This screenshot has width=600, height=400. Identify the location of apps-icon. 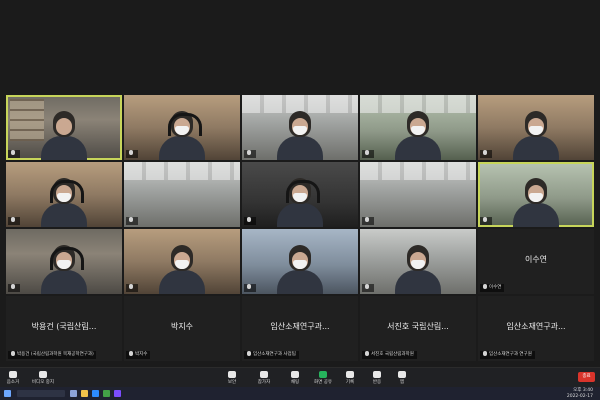
(402, 374).